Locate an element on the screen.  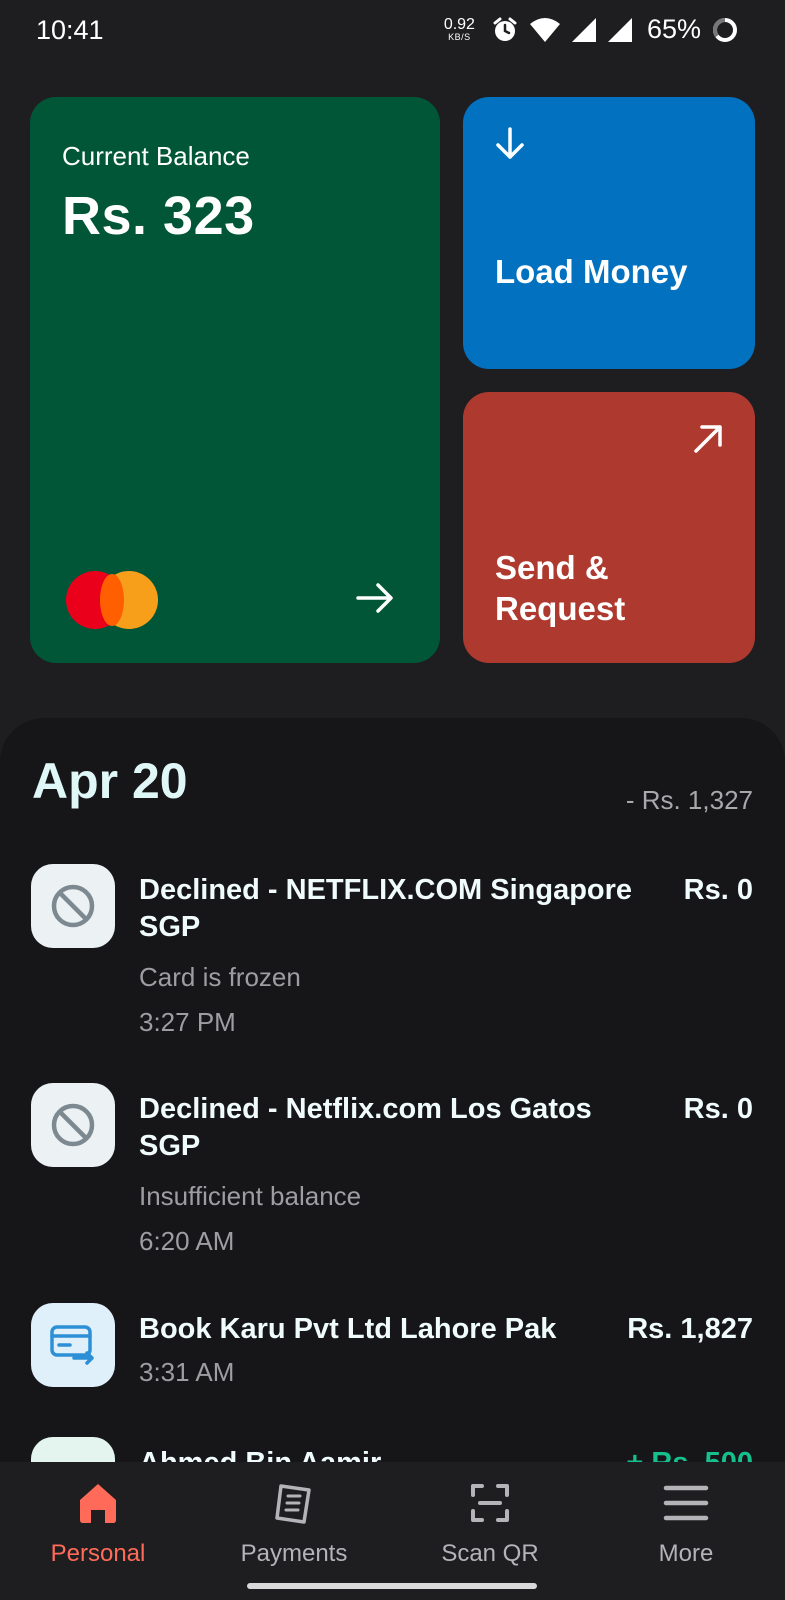
alarm-icon is located at coordinates (505, 29).